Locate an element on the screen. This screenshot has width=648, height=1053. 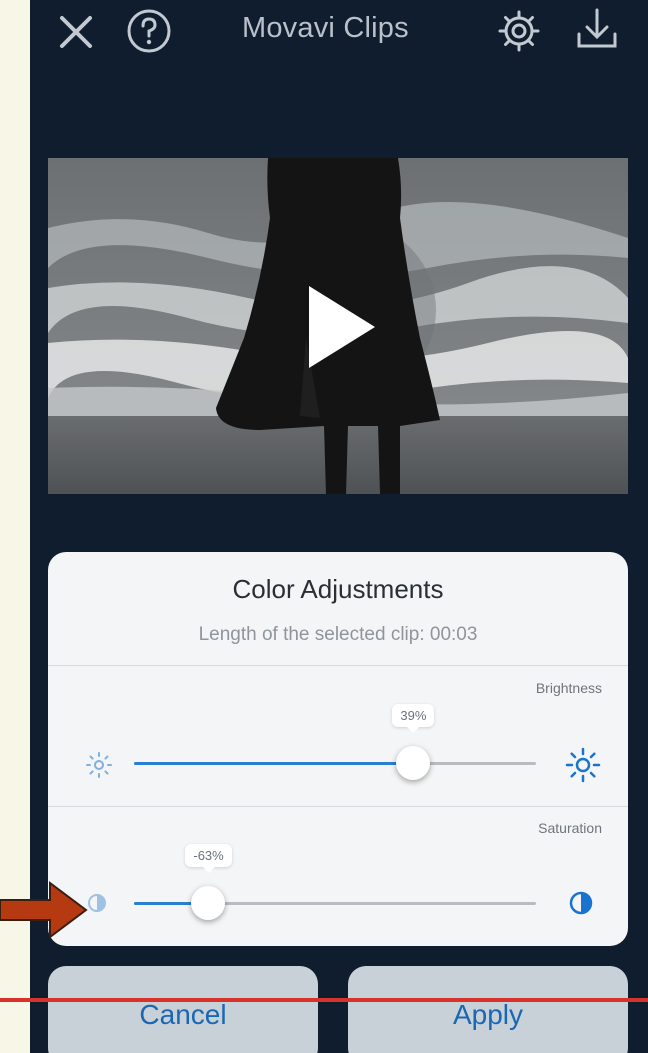
saturation-high-icon is located at coordinates (581, 903).